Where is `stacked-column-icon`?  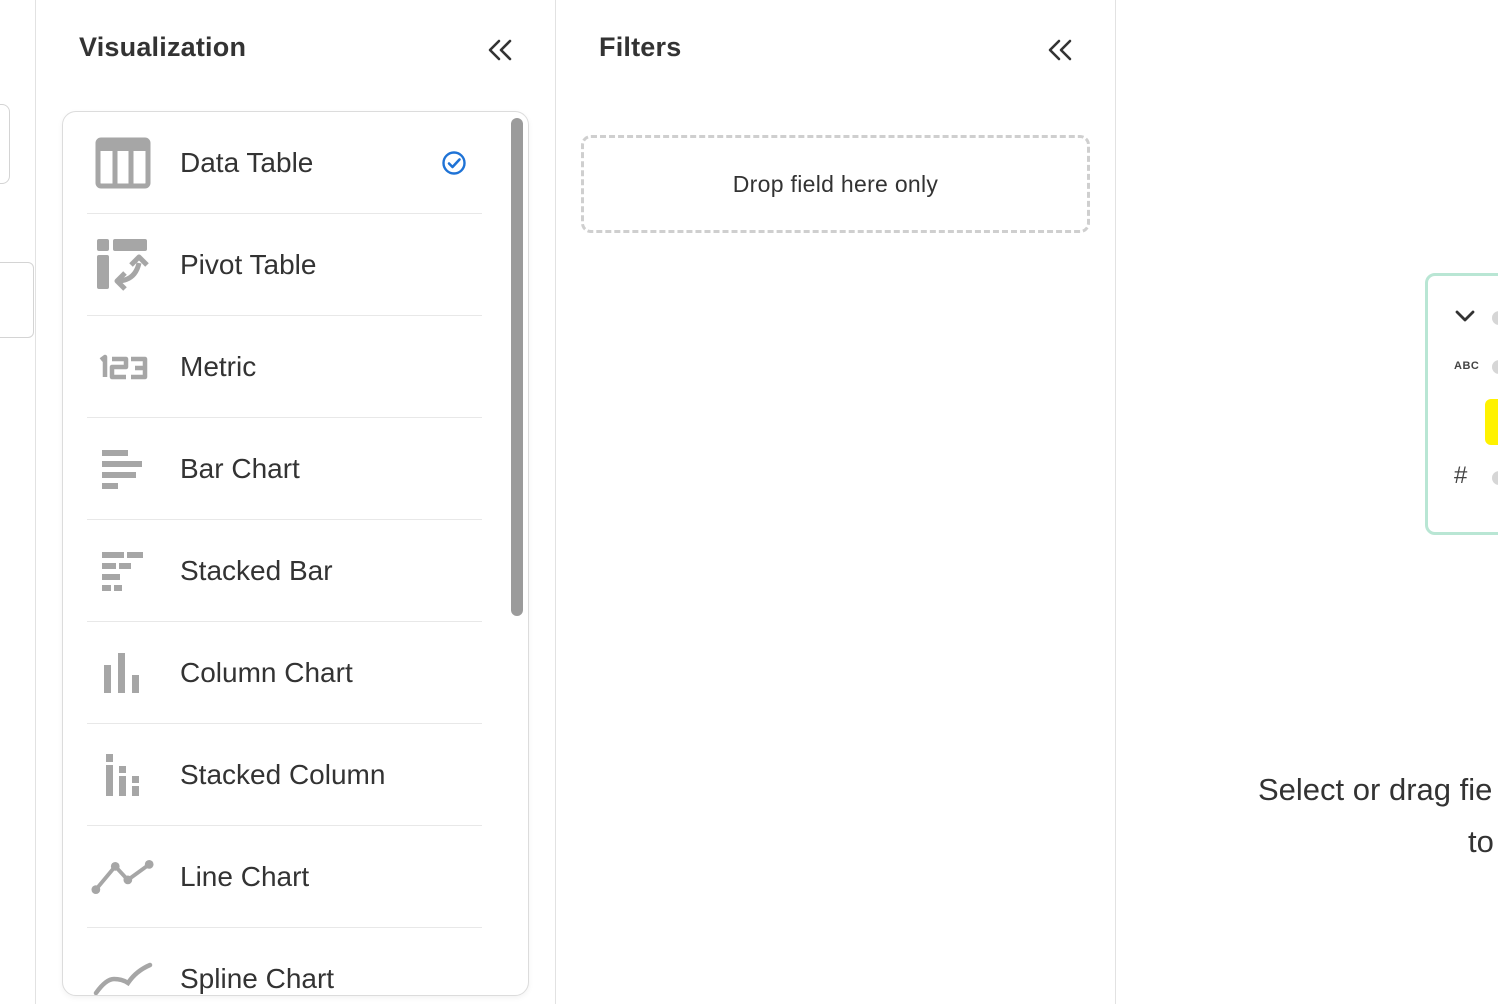 stacked-column-icon is located at coordinates (123, 775).